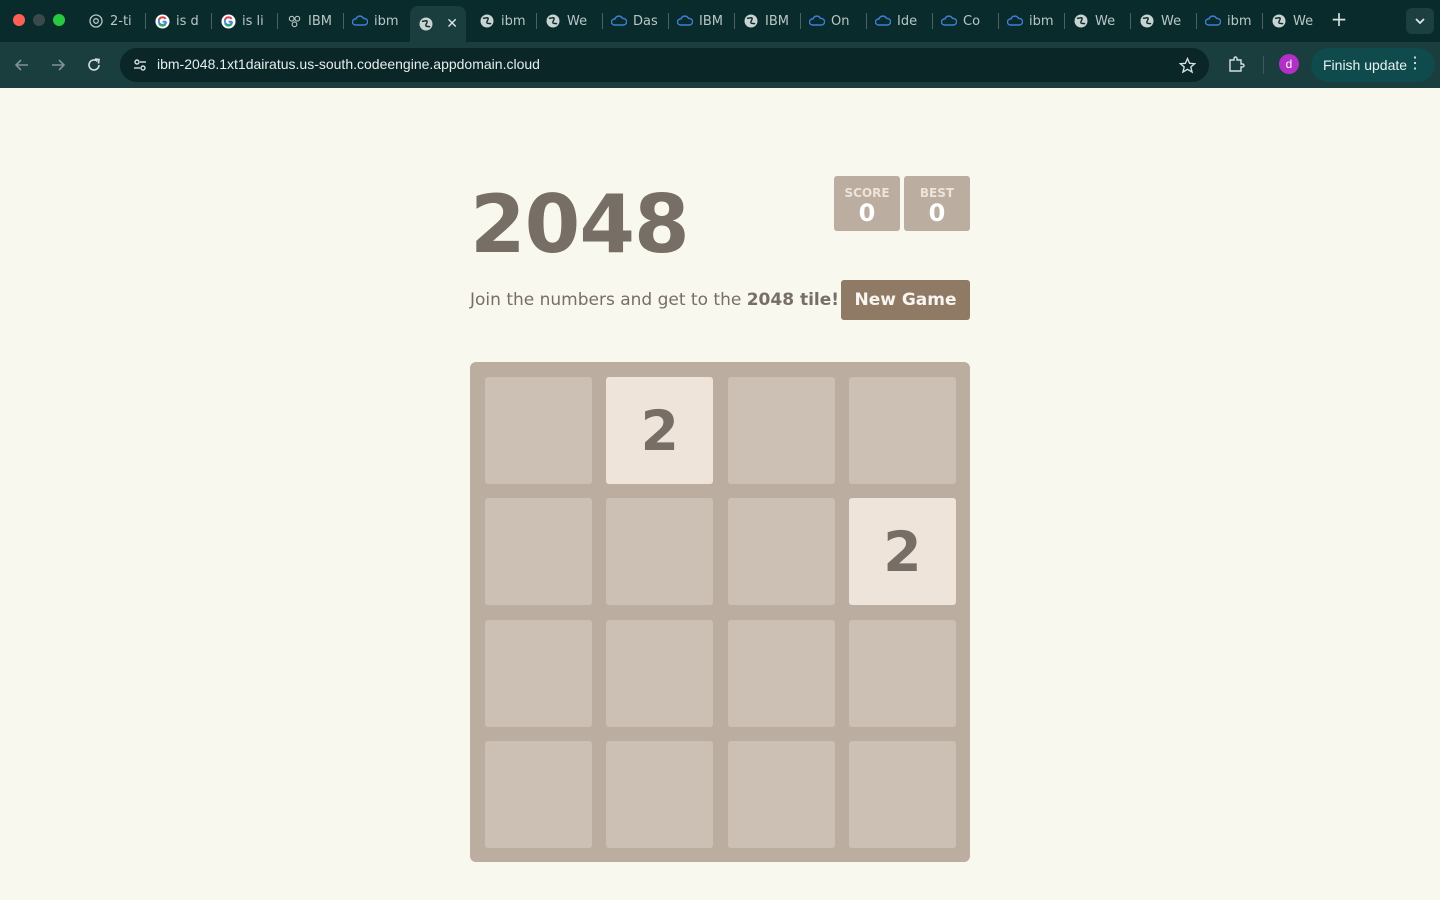  I want to click on finish-update-label: Finish update, so click(1365, 65).